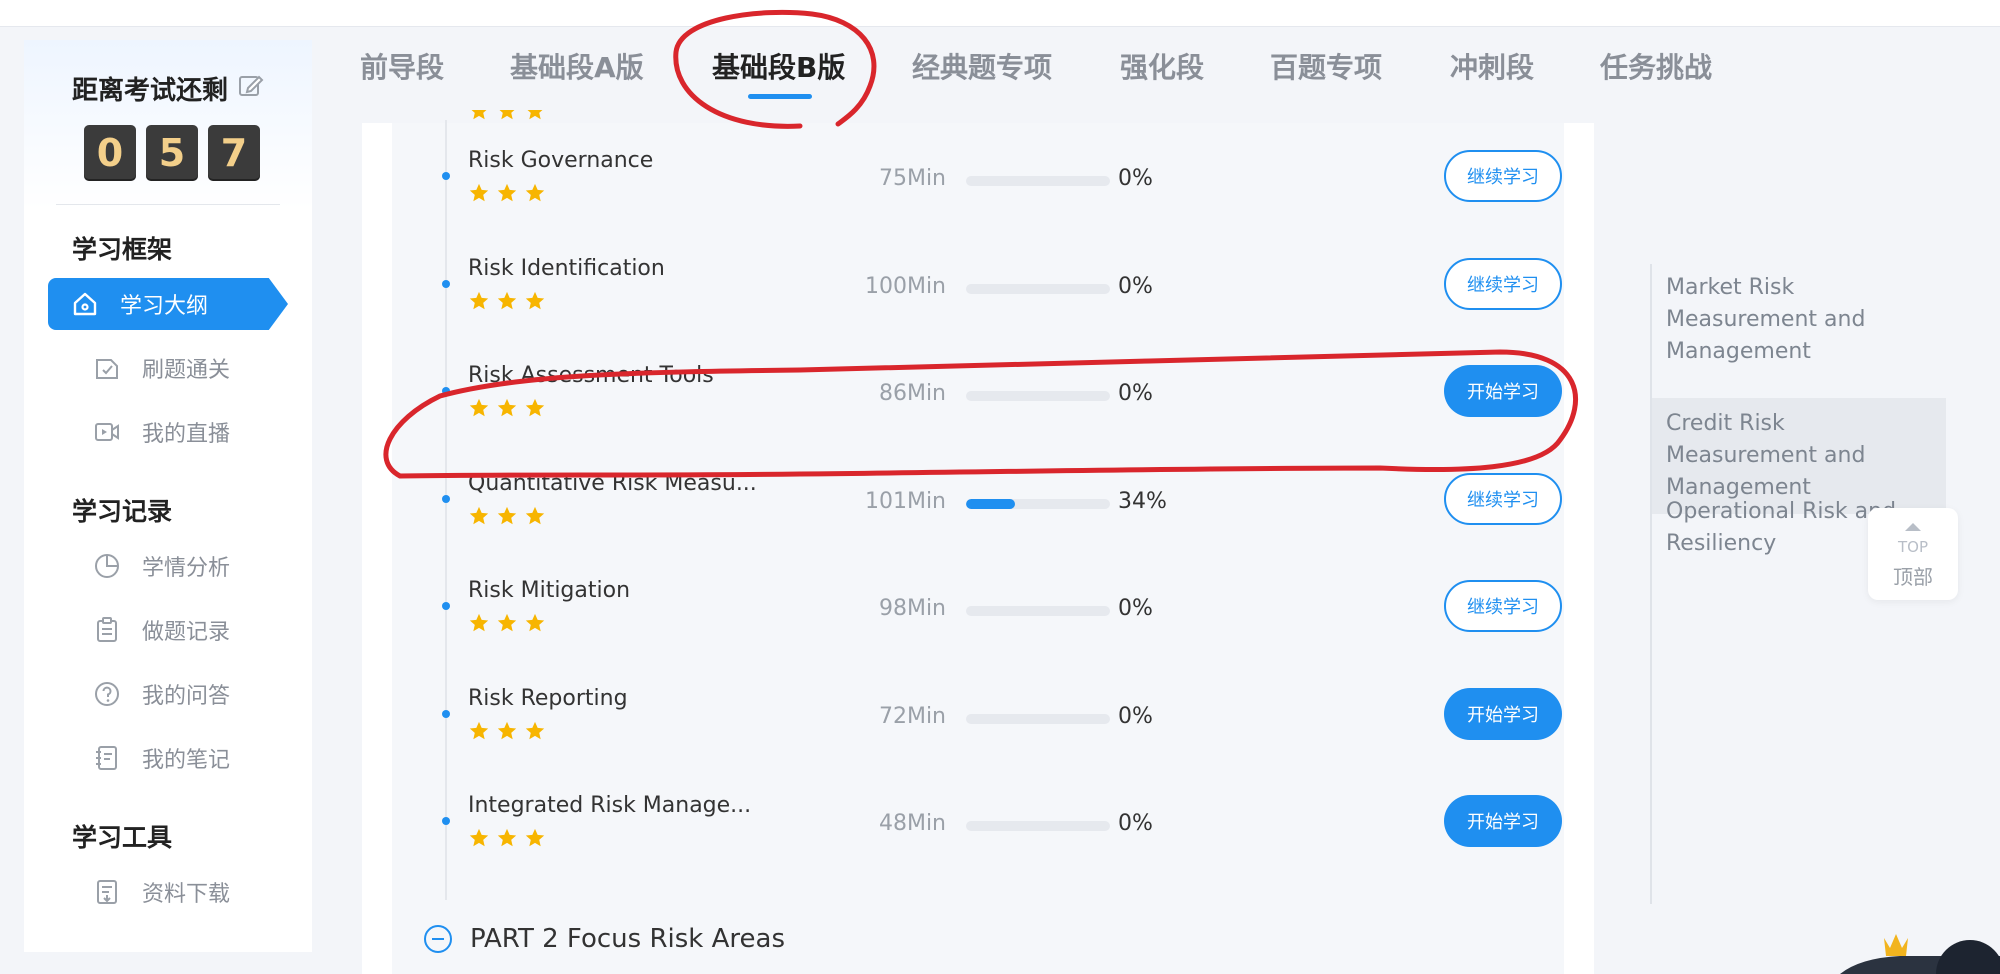 Image resolution: width=2000 pixels, height=974 pixels. Describe the element at coordinates (591, 375) in the screenshot. I see `lesson-title: Risk Assessment Tools` at that location.